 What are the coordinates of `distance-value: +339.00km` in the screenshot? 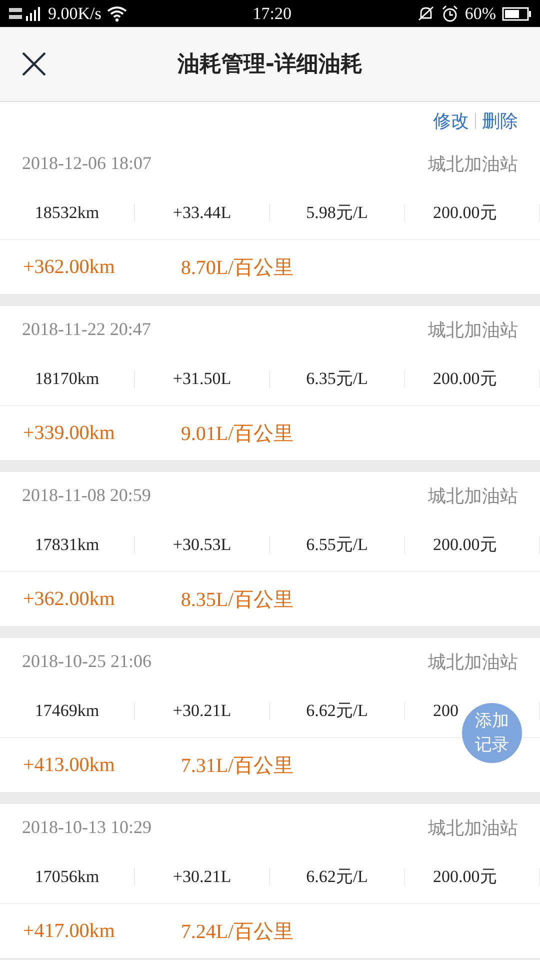 It's located at (69, 433).